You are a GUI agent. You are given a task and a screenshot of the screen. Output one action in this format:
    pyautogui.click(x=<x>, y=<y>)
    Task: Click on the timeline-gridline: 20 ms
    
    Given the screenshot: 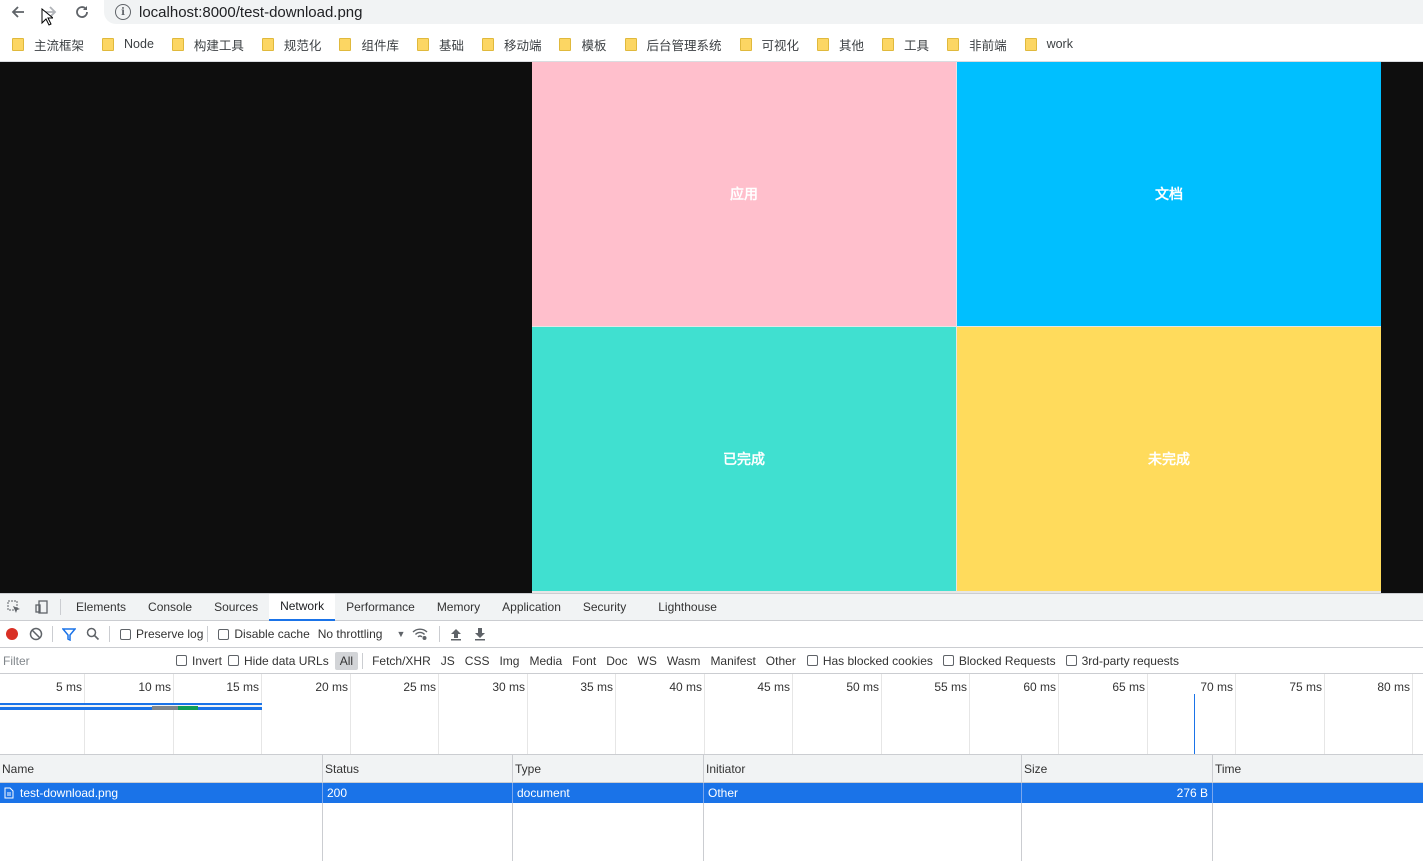 What is the action you would take?
    pyautogui.click(x=333, y=714)
    